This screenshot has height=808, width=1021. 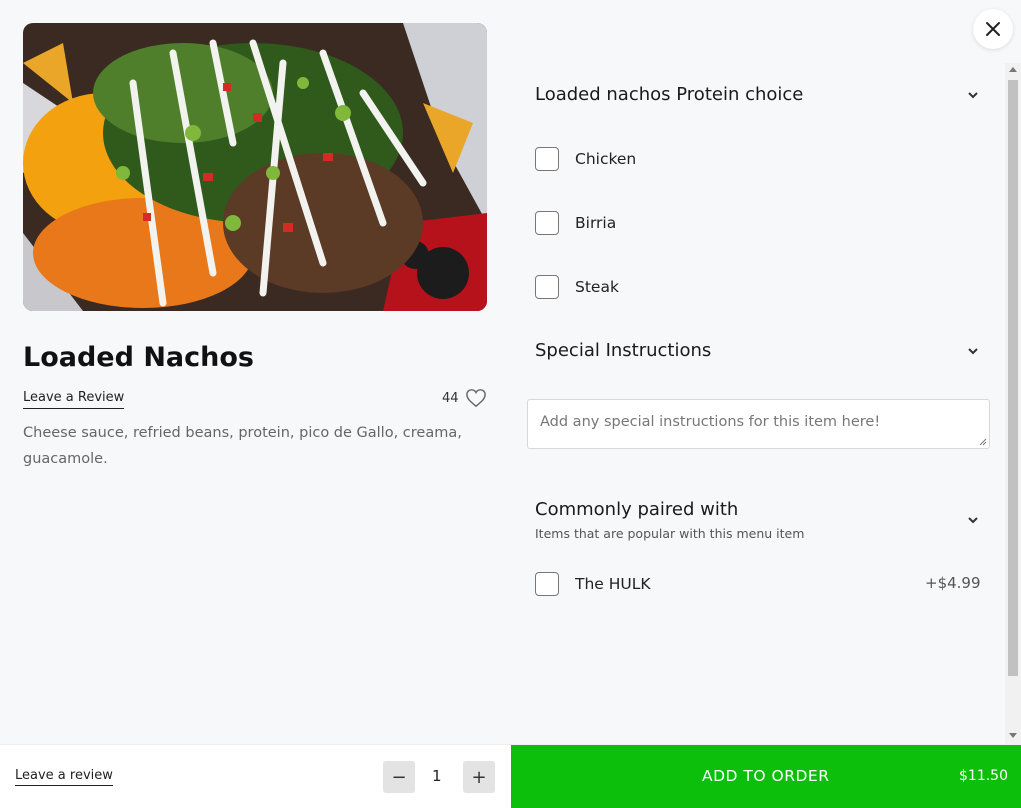 I want to click on option-steak: Steak, so click(x=577, y=287).